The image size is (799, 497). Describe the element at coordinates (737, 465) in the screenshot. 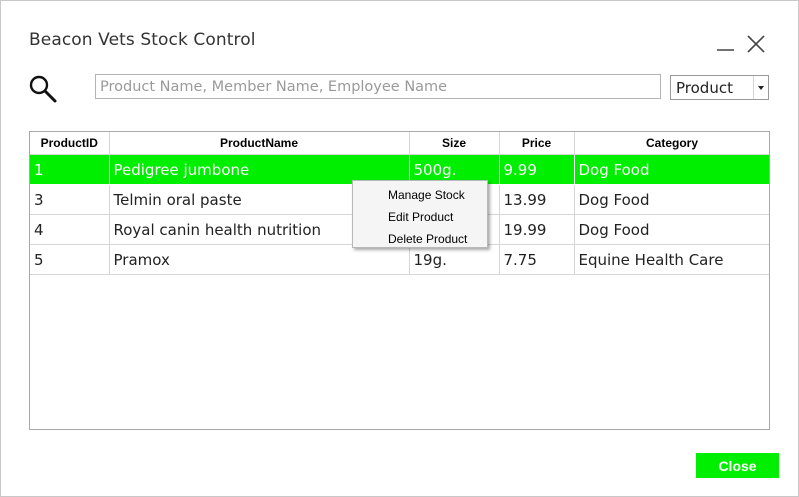

I see `close-button: Close` at that location.